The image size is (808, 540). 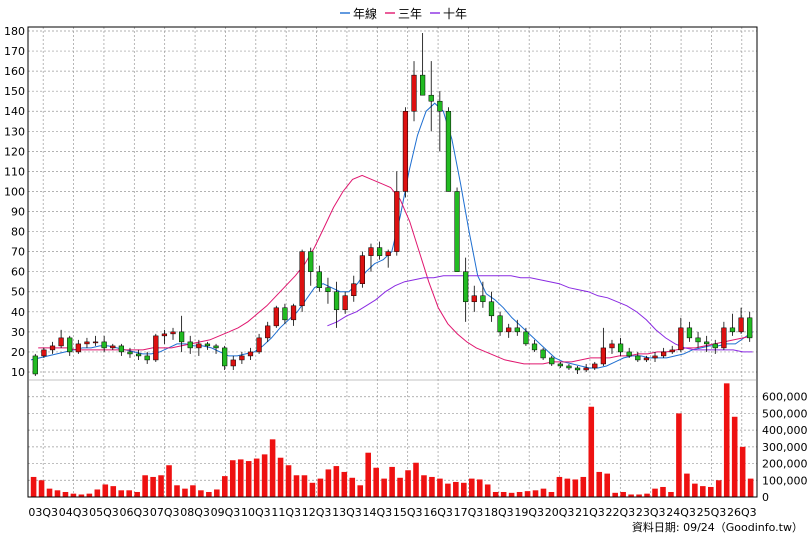 What do you see at coordinates (590, 512) in the screenshot?
I see `x-tick-label: 21Q3` at bounding box center [590, 512].